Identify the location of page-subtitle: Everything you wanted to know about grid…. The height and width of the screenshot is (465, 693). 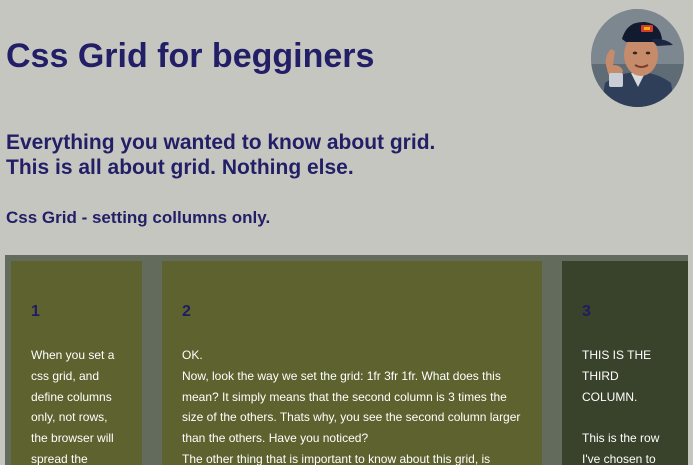
(220, 155).